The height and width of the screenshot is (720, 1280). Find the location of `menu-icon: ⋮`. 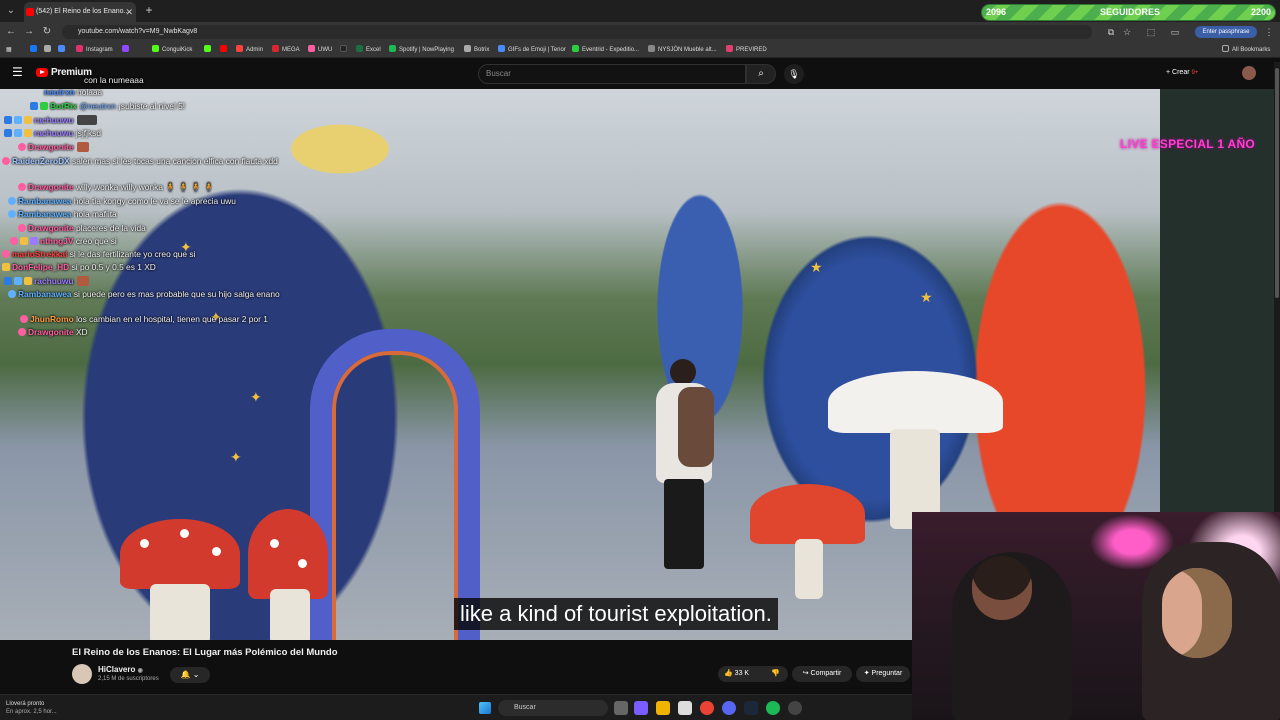

menu-icon: ⋮ is located at coordinates (1269, 32).